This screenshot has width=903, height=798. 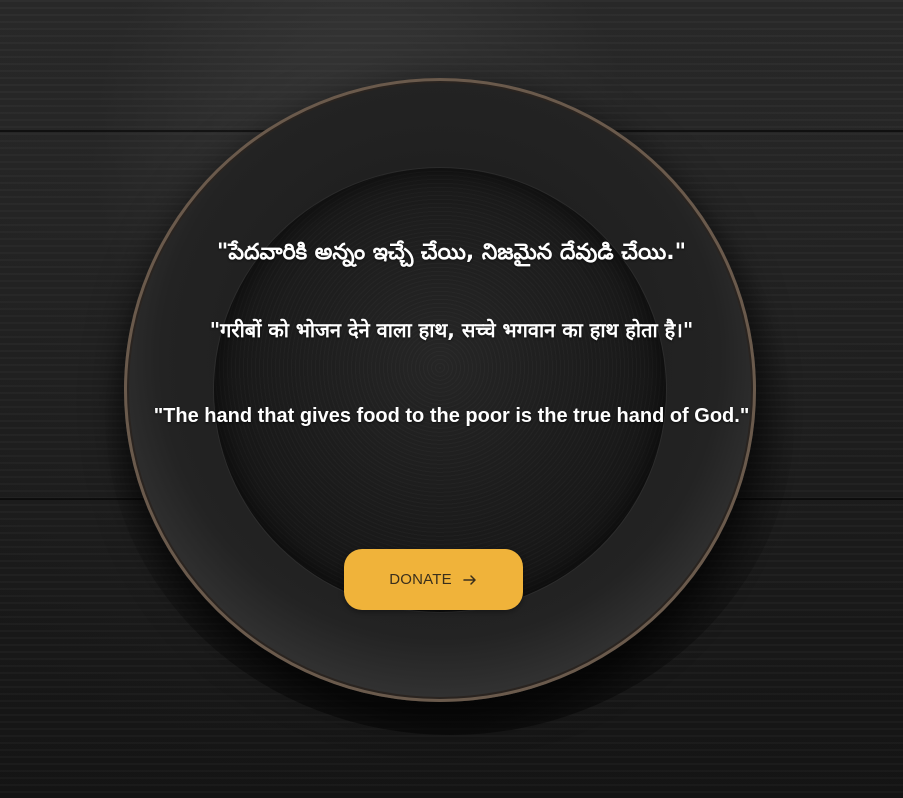 I want to click on donate-button-label: DONATE, so click(x=420, y=579).